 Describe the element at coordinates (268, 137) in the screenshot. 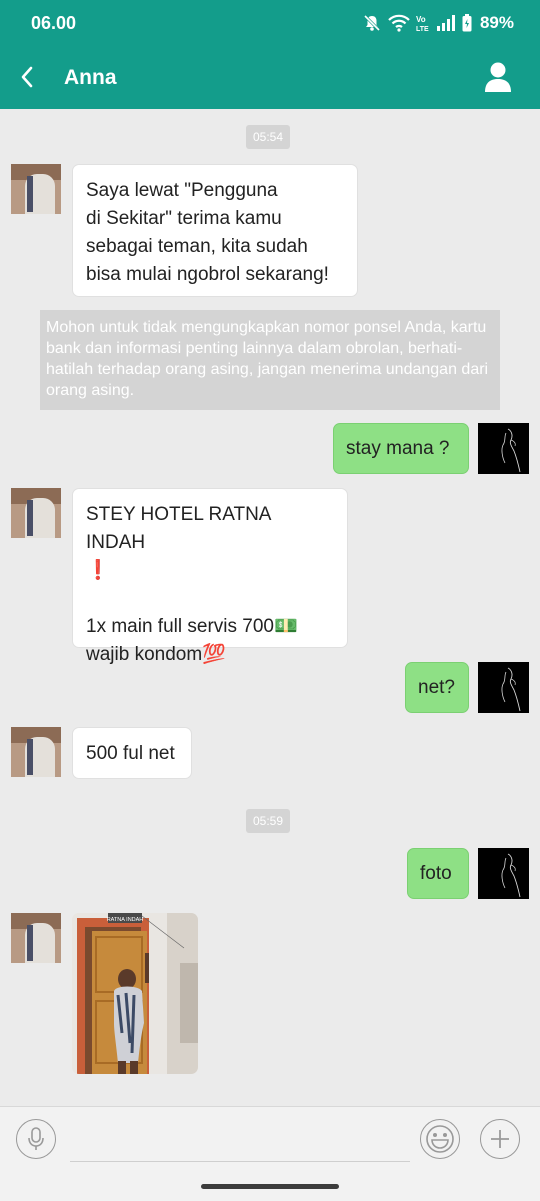

I see `timestamp: 05:54` at that location.